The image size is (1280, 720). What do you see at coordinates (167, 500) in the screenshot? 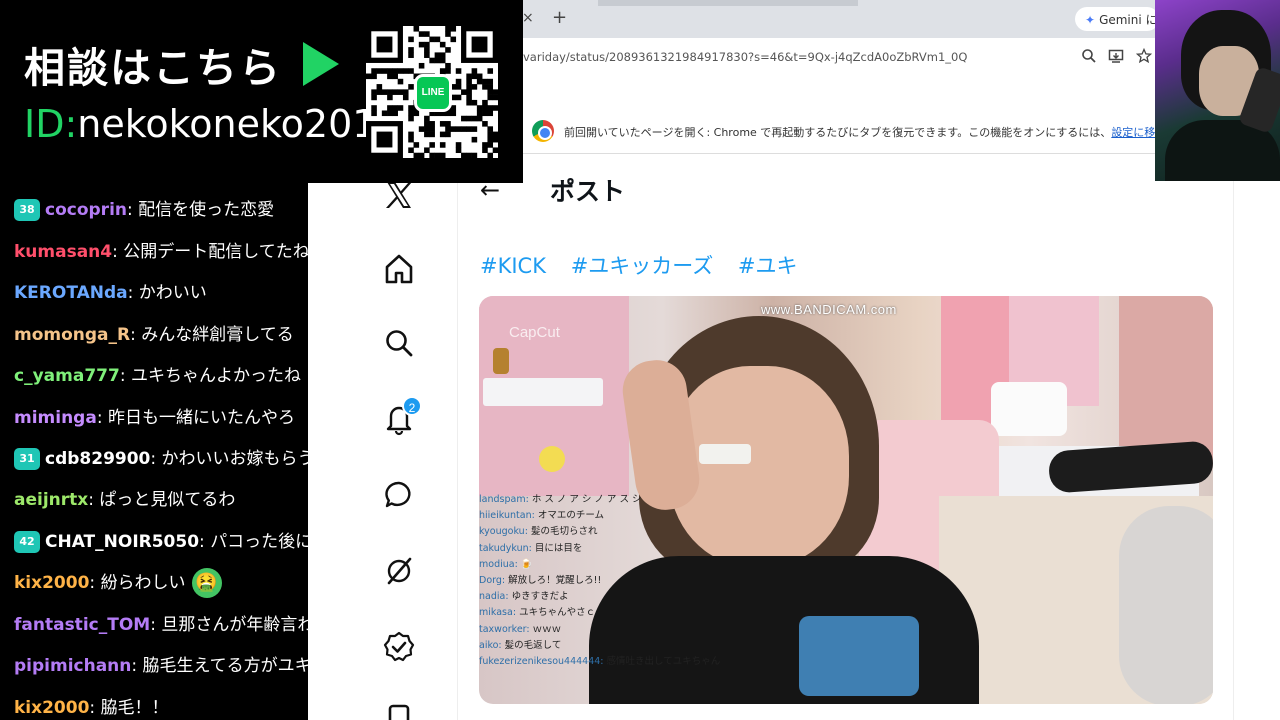
I see `chat-text: ぱっと見似てるわ` at bounding box center [167, 500].